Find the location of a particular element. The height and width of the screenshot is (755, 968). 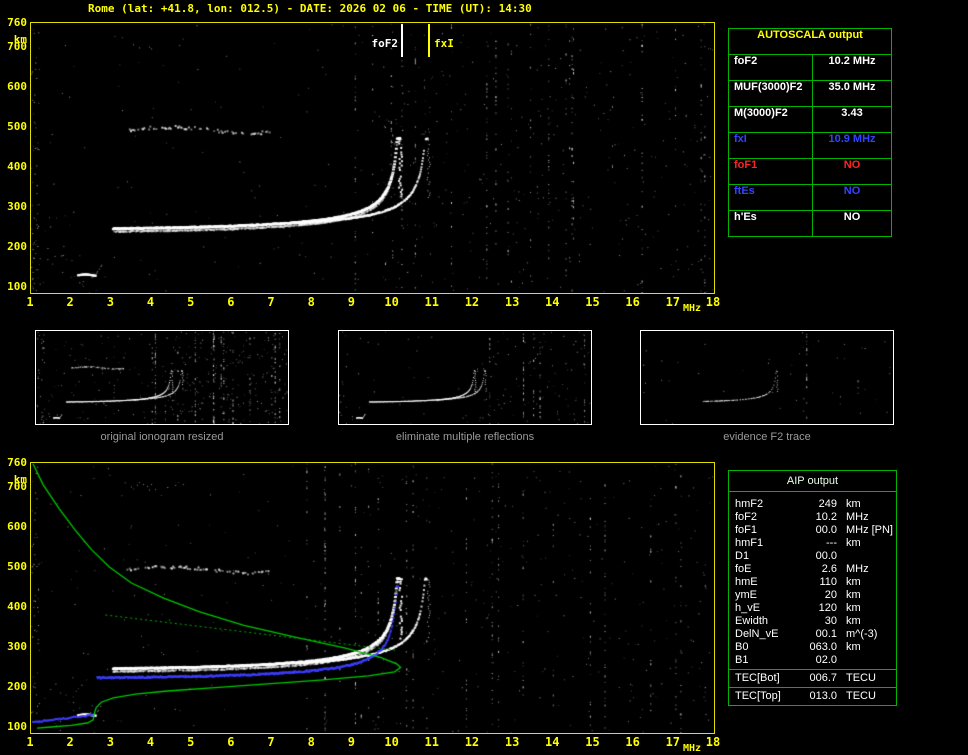

autoscala-row: M(3000)F2 3.43 is located at coordinates (810, 119).